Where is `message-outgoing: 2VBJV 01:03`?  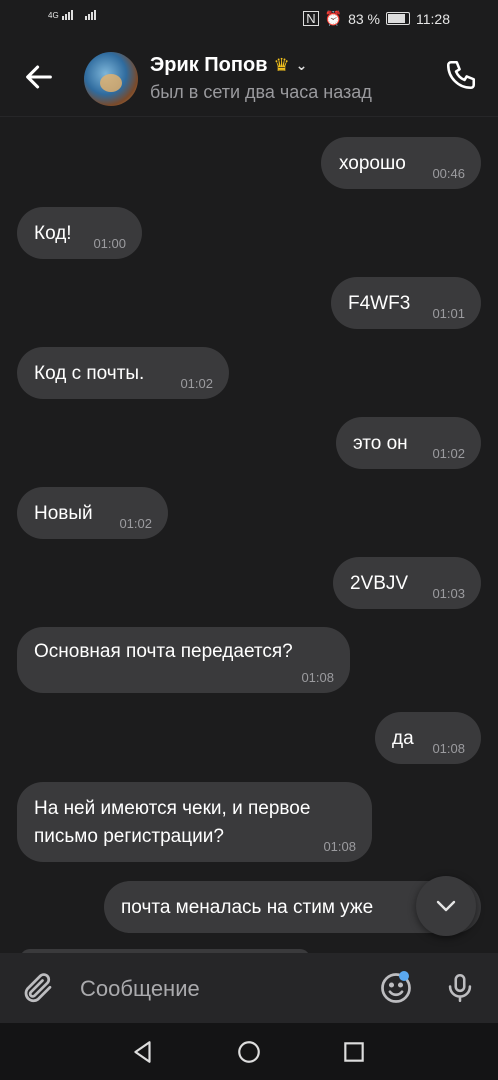
message-outgoing: 2VBJV 01:03 is located at coordinates (407, 583).